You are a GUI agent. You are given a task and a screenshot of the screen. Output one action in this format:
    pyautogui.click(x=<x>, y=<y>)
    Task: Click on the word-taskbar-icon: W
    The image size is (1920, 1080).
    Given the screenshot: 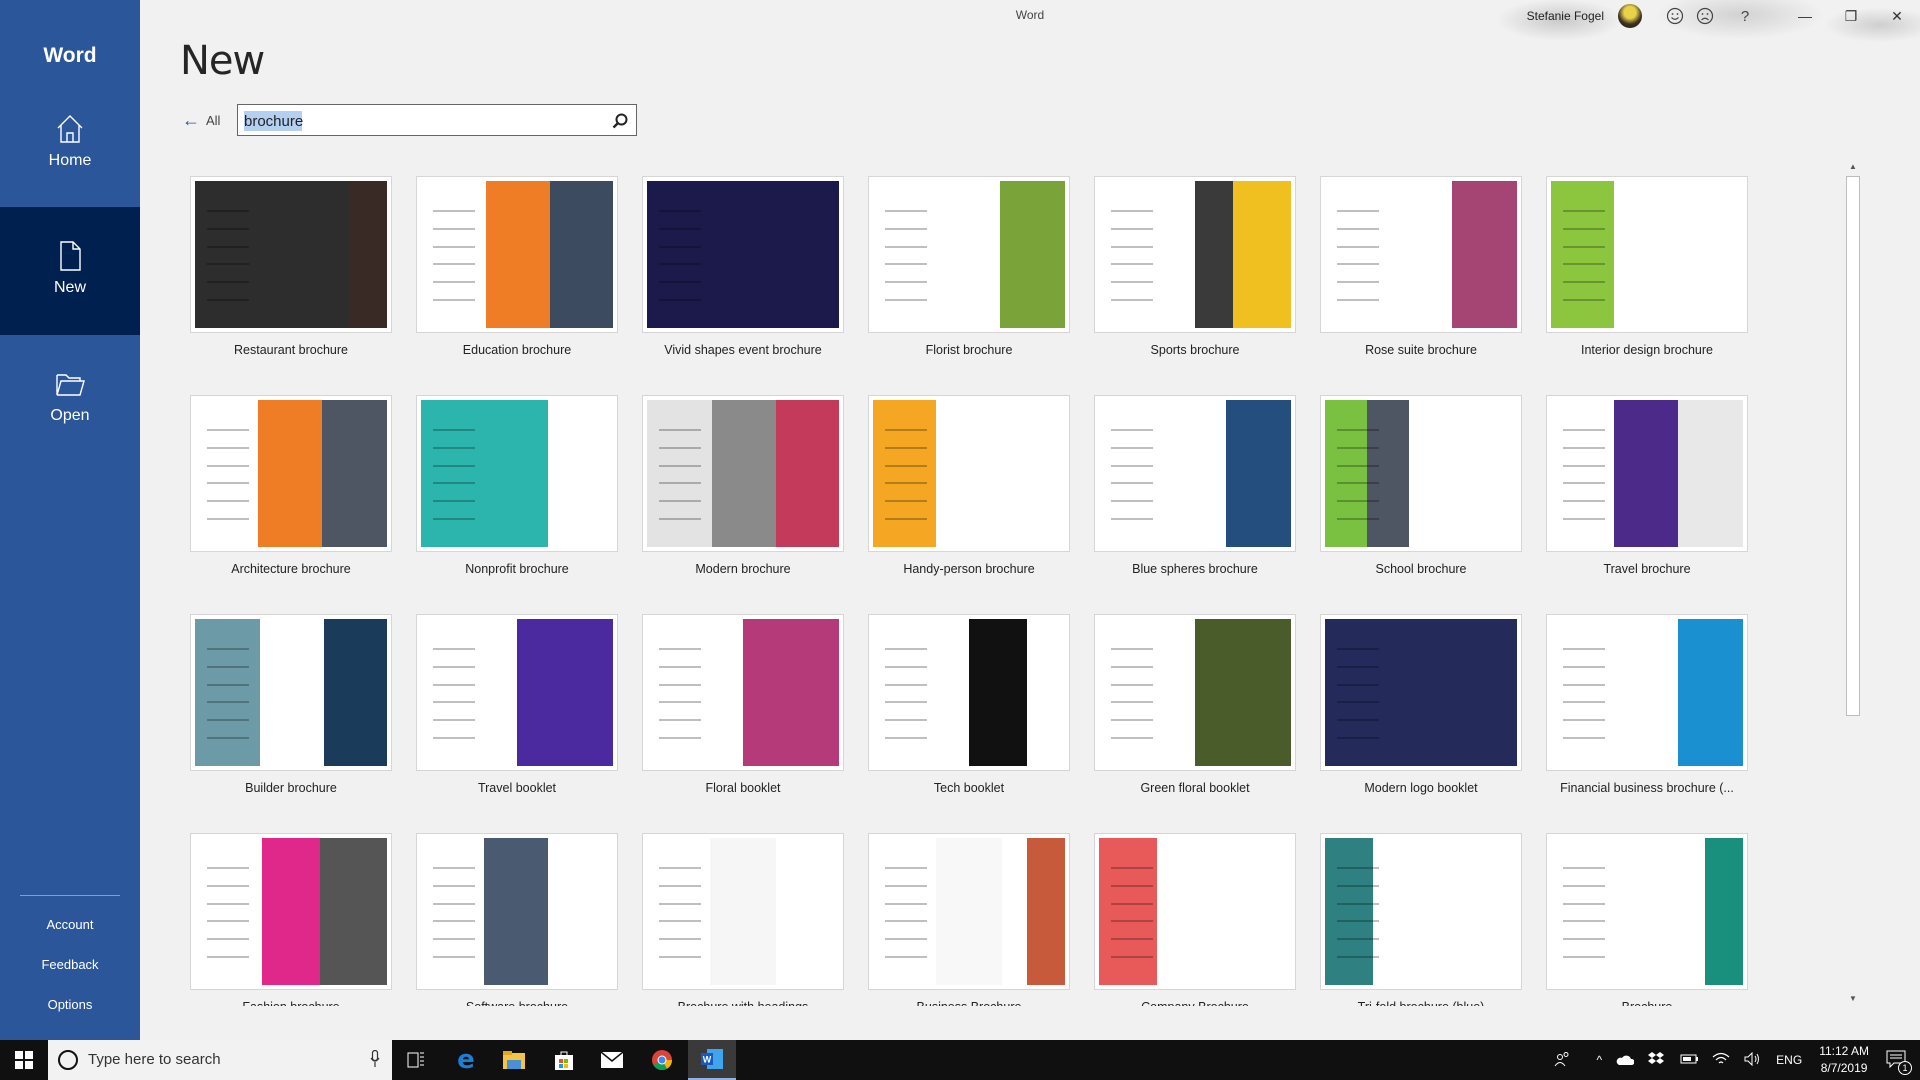 What is the action you would take?
    pyautogui.click(x=712, y=1060)
    